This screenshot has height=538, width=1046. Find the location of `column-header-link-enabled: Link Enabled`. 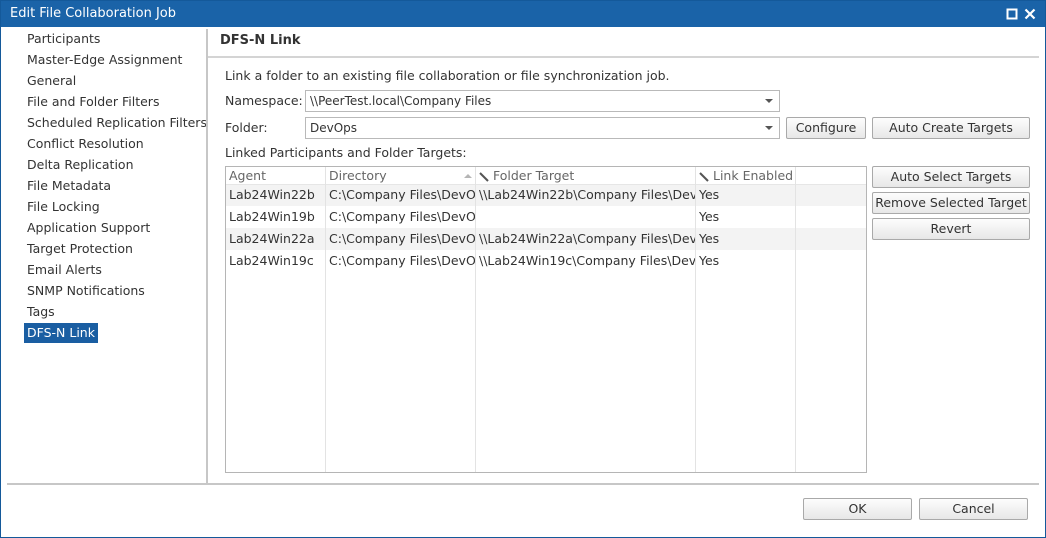

column-header-link-enabled: Link Enabled is located at coordinates (746, 176).